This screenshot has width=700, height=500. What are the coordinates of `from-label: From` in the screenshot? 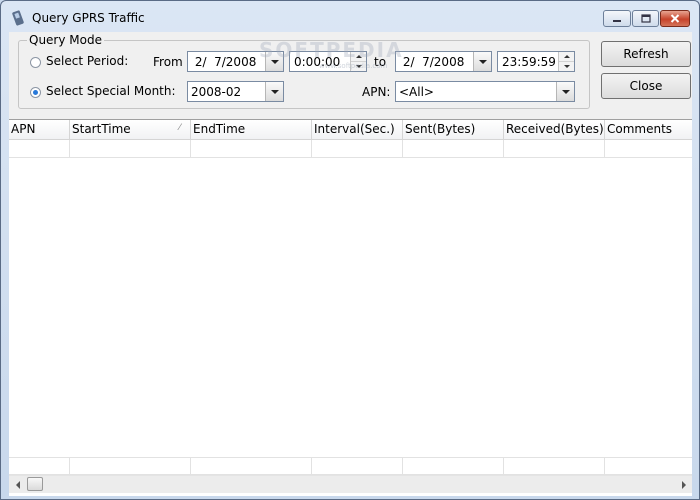 It's located at (168, 62).